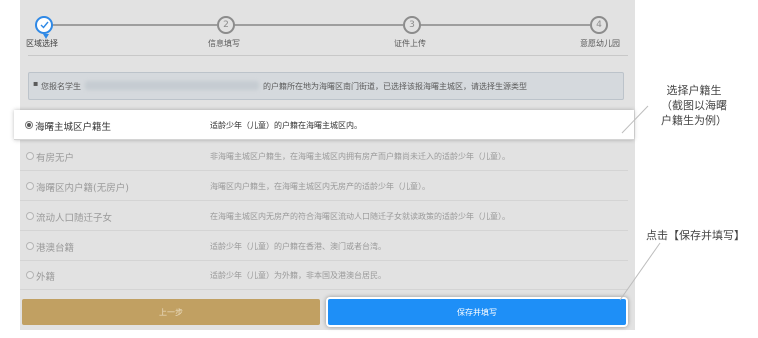  I want to click on annotation-line: 户籍生为例）, so click(694, 120).